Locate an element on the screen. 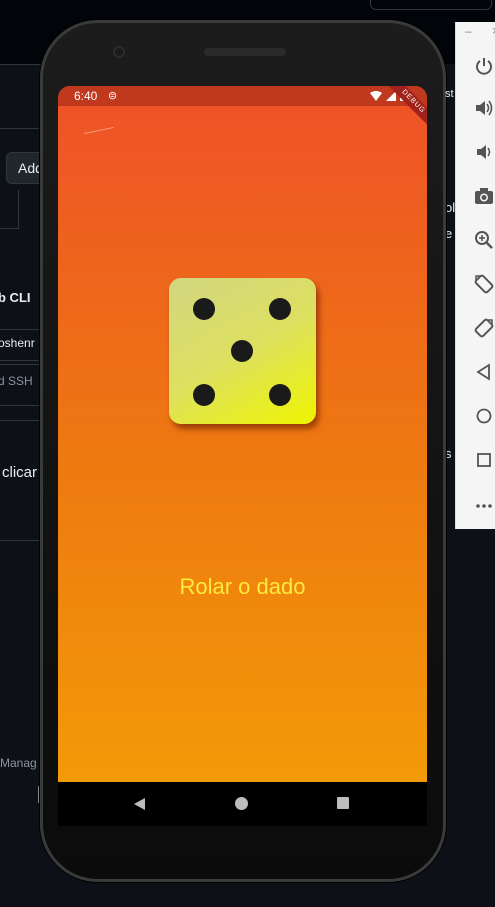  power-icon is located at coordinates (482, 66).